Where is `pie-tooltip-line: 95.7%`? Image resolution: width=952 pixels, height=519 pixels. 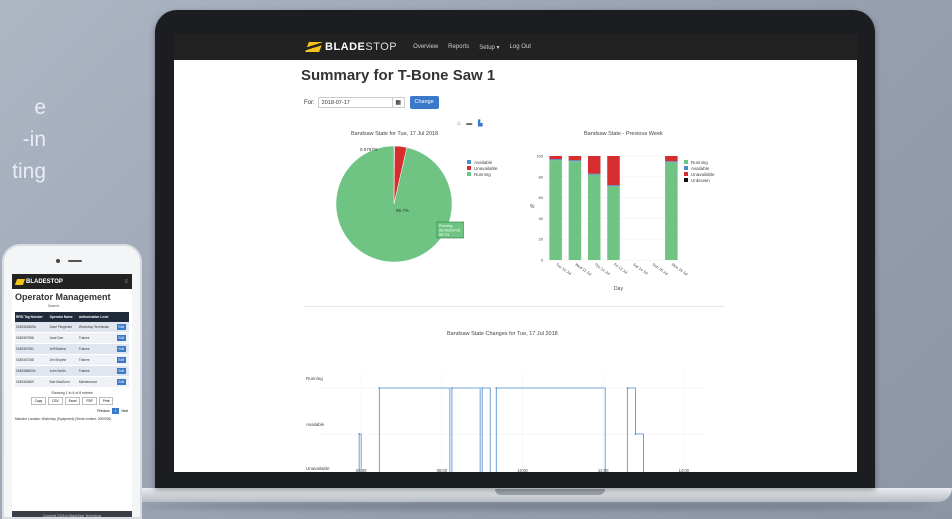
pie-tooltip-line: 95.7% is located at coordinates (444, 235).